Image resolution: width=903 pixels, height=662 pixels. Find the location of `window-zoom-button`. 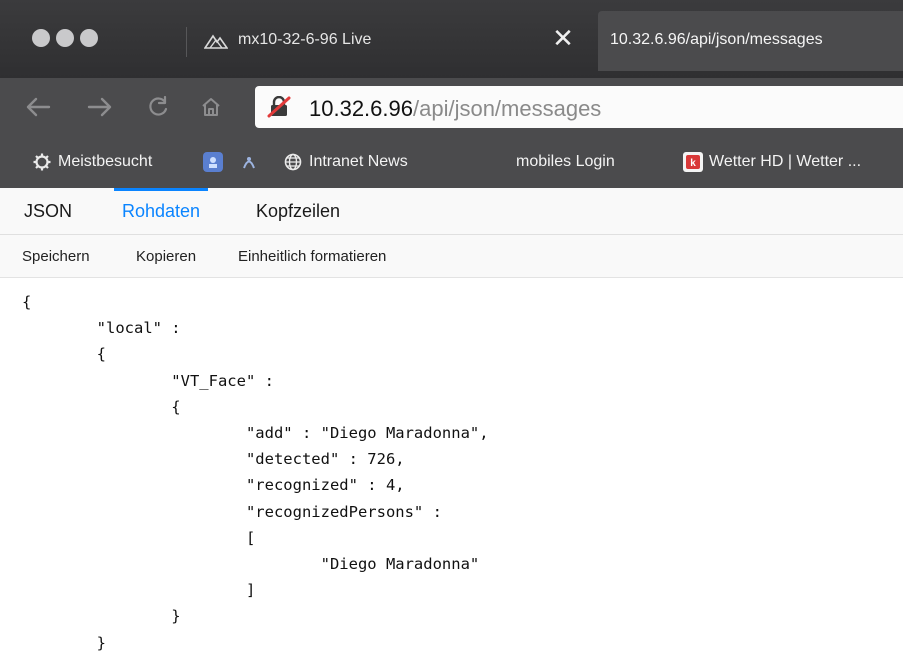

window-zoom-button is located at coordinates (89, 38).